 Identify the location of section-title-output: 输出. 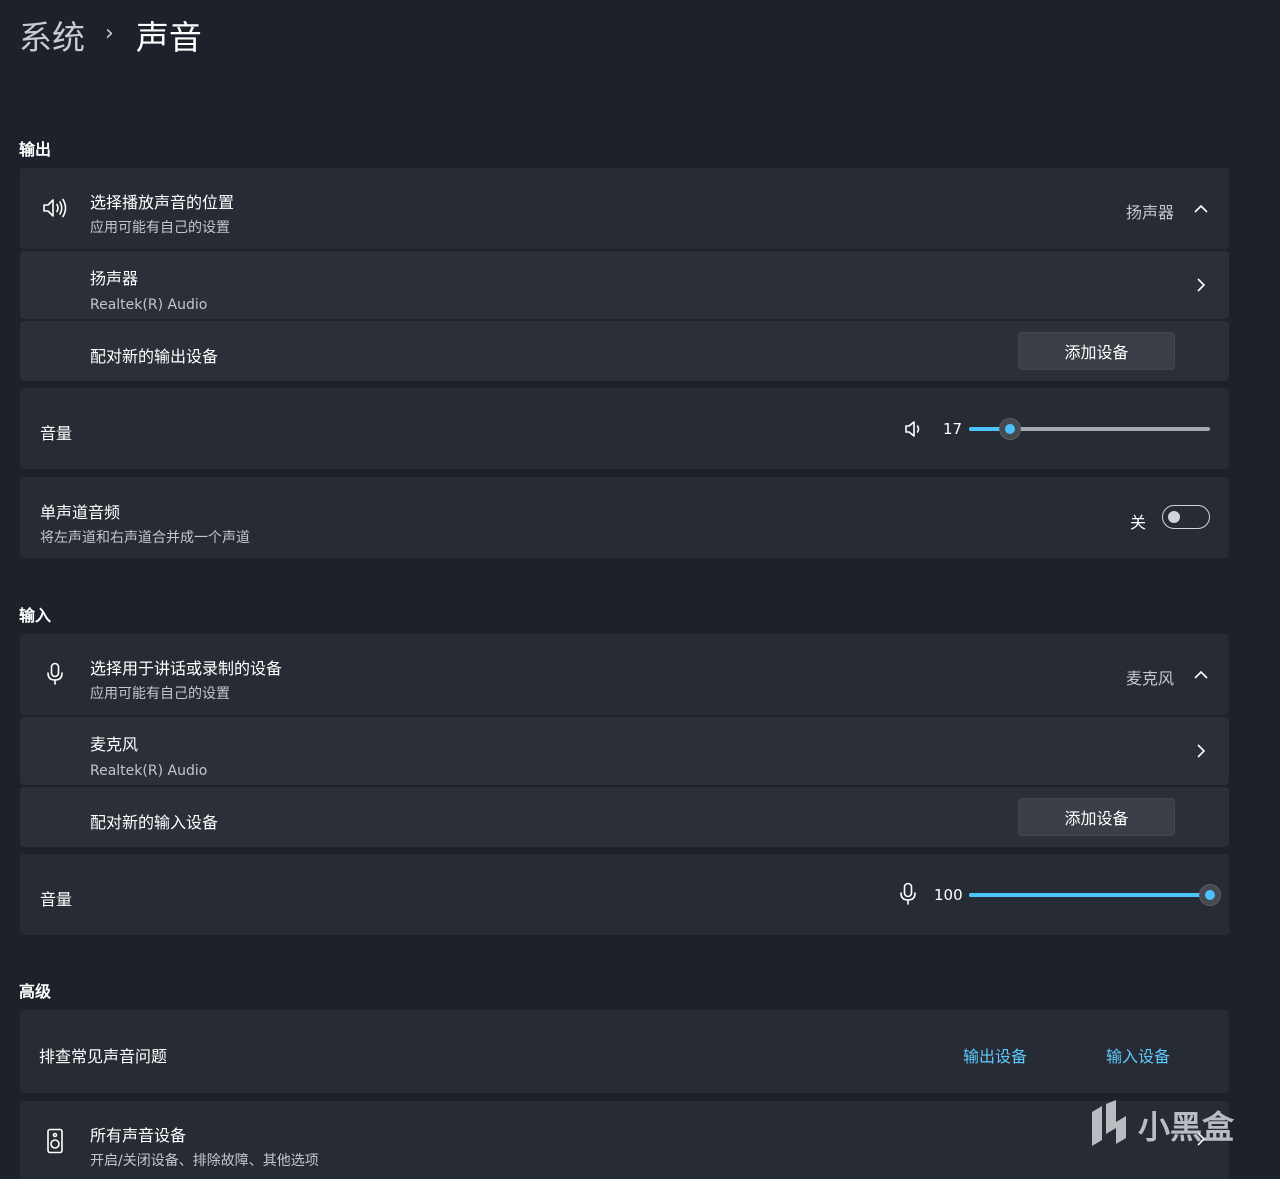
(35, 149).